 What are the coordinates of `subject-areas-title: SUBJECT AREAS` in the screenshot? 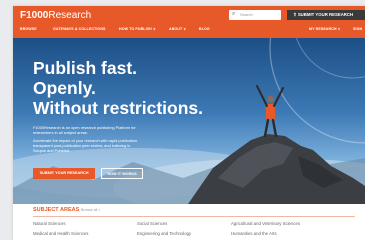 It's located at (56, 210).